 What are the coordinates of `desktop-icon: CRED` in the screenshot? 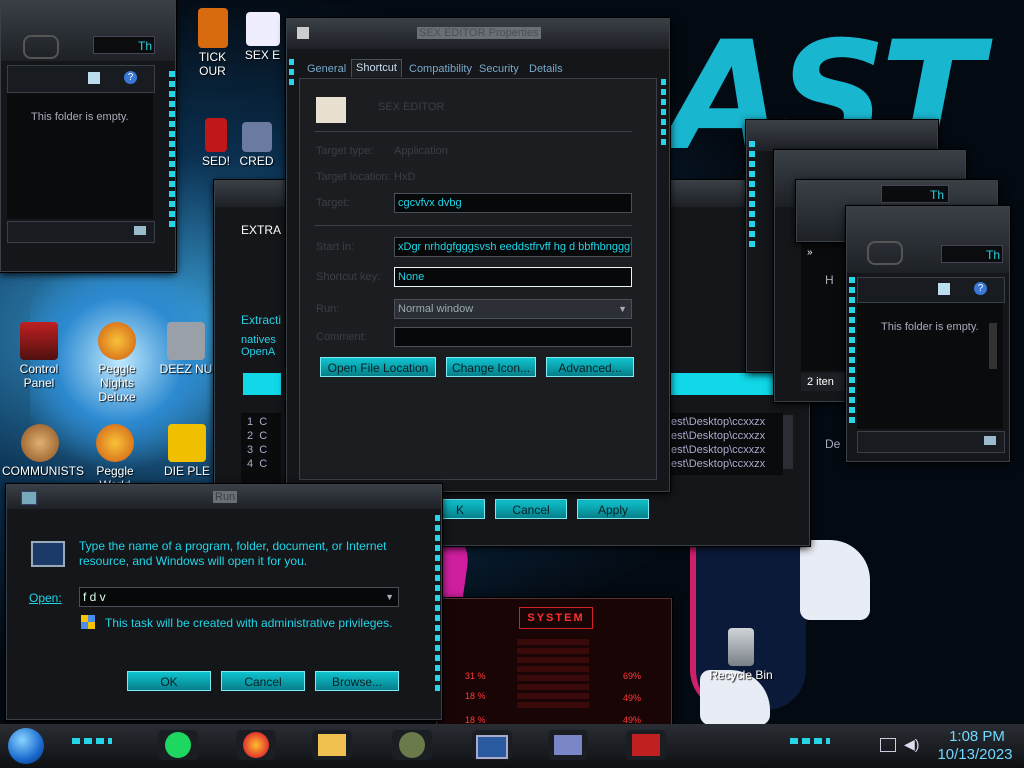 It's located at (256, 145).